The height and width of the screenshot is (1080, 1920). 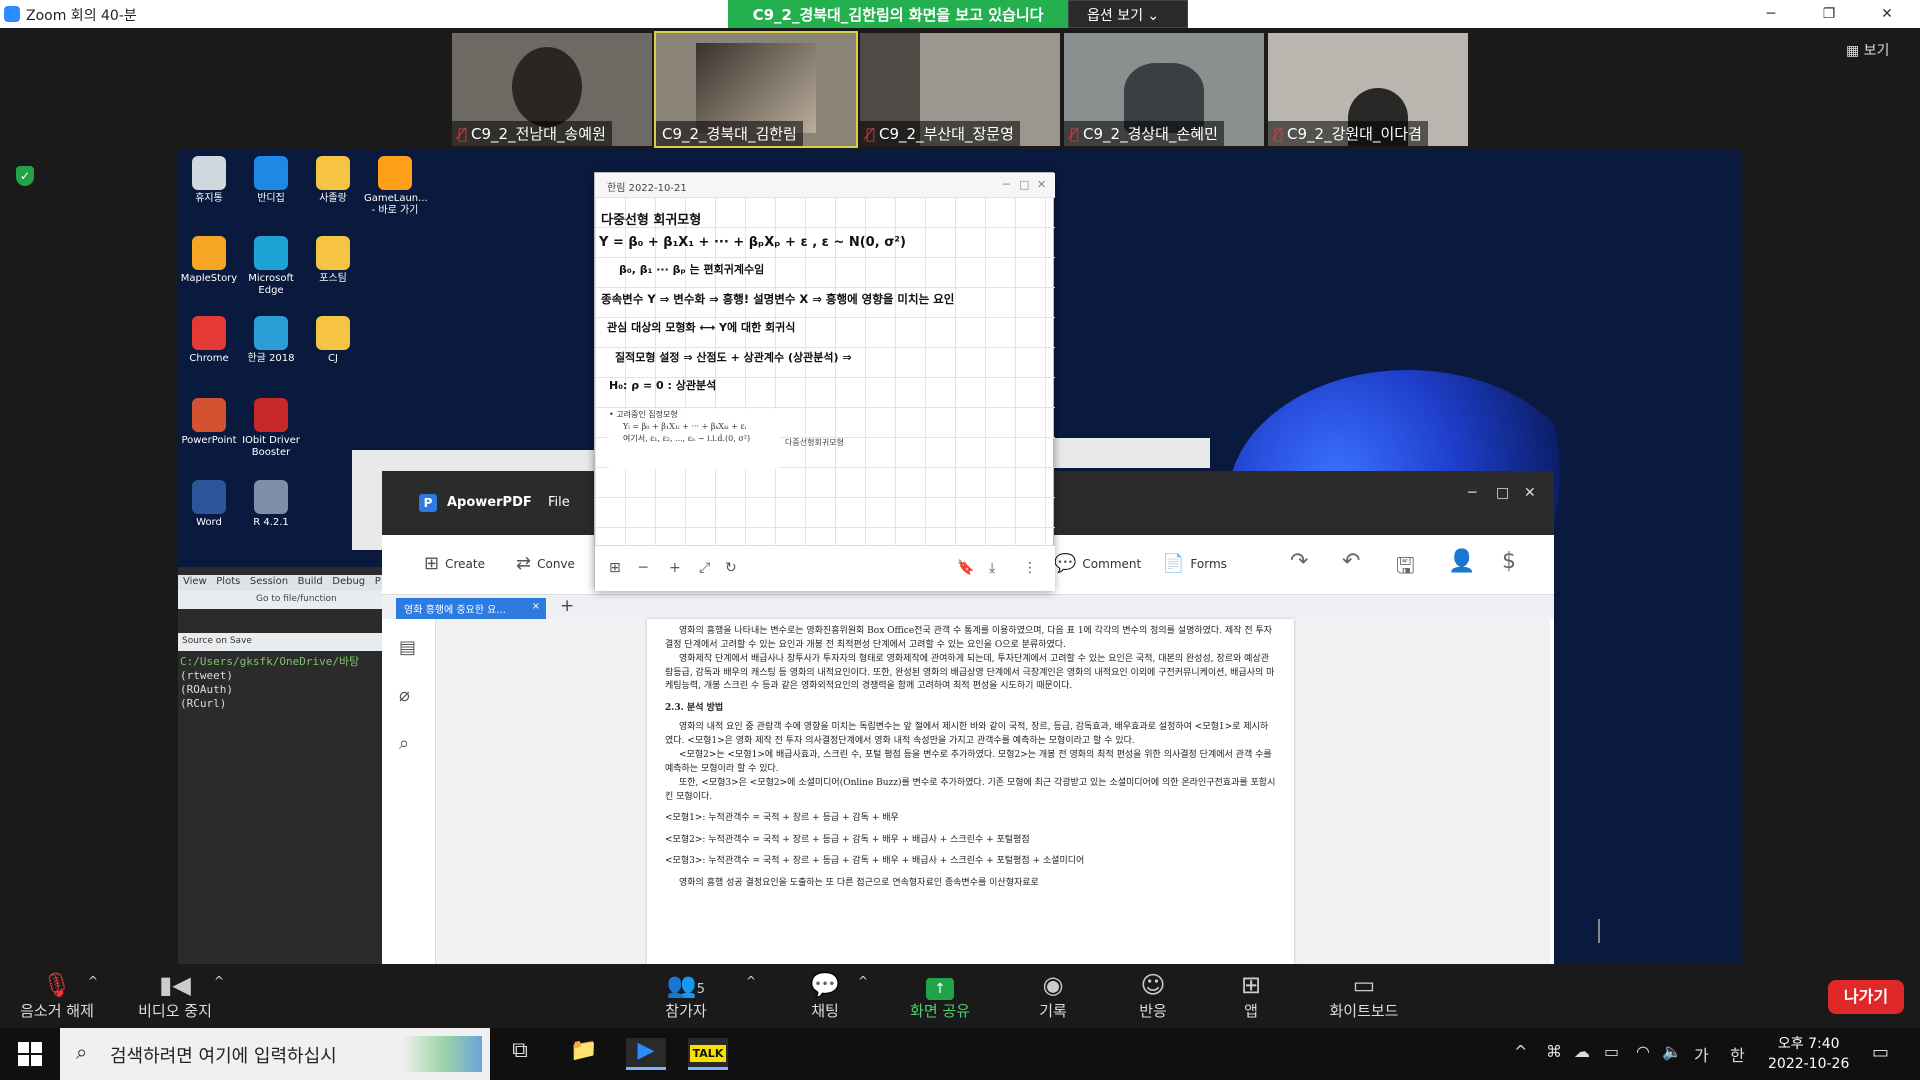 I want to click on video-options-caret: ^, so click(x=219, y=981).